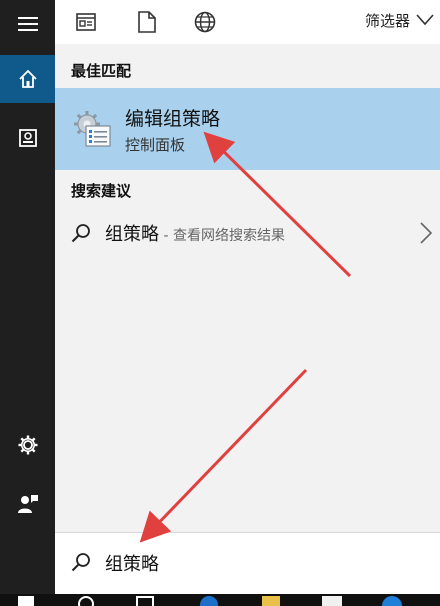 This screenshot has width=440, height=606. Describe the element at coordinates (223, 455) in the screenshot. I see `arrow-to-searchbox` at that location.